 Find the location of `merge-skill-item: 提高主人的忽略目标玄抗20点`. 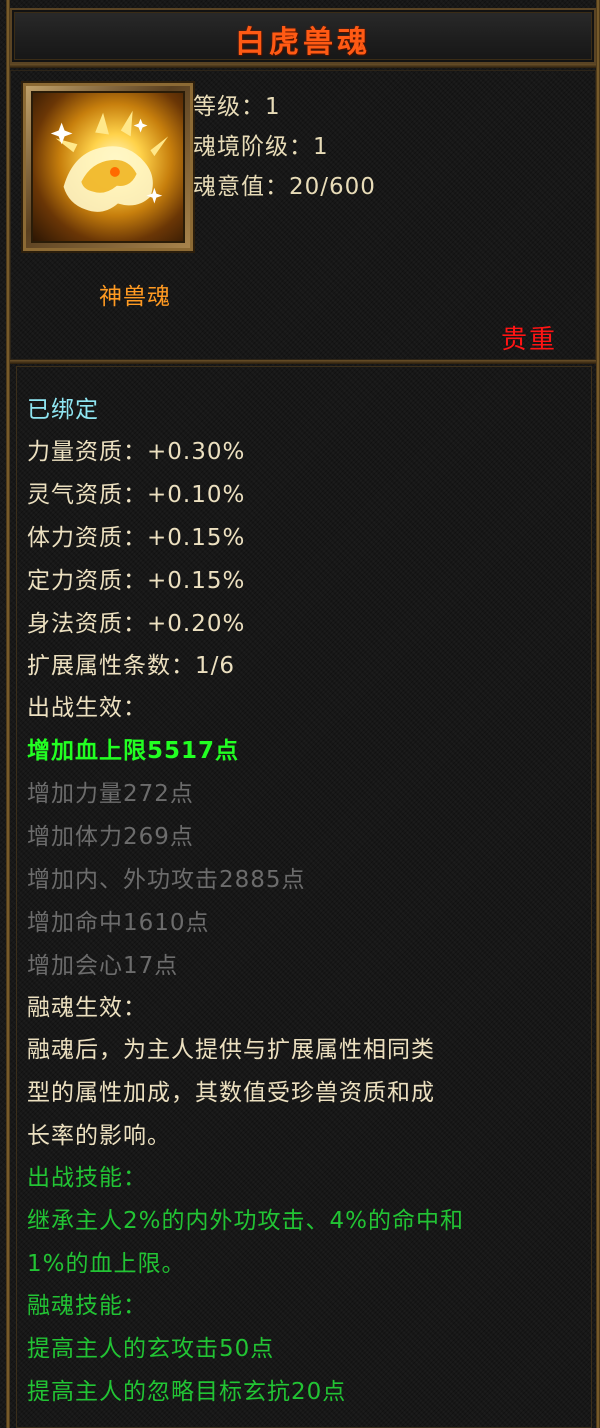

merge-skill-item: 提高主人的忽略目标玄抗20点 is located at coordinates (187, 1392).